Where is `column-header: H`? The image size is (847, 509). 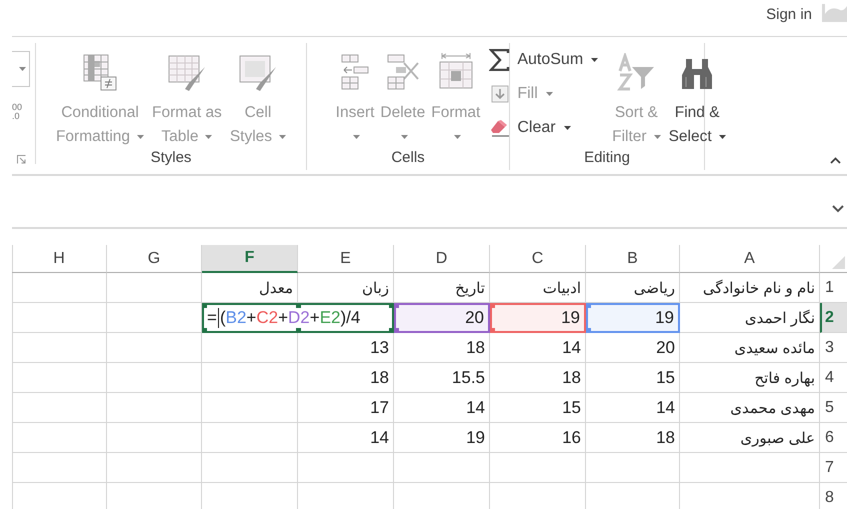
column-header: H is located at coordinates (59, 259).